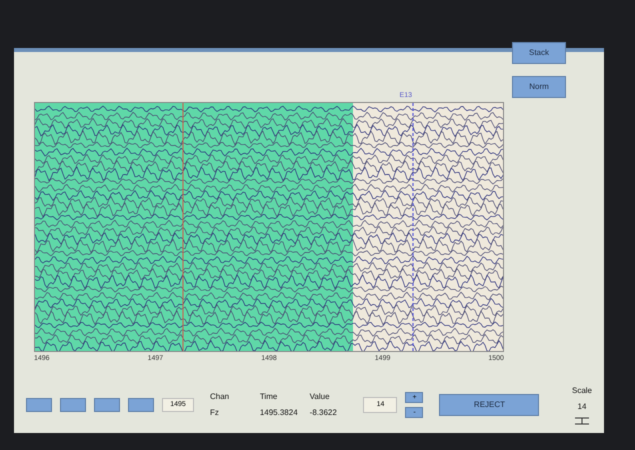 This screenshot has height=450, width=635. I want to click on scale-label: Scale, so click(582, 391).